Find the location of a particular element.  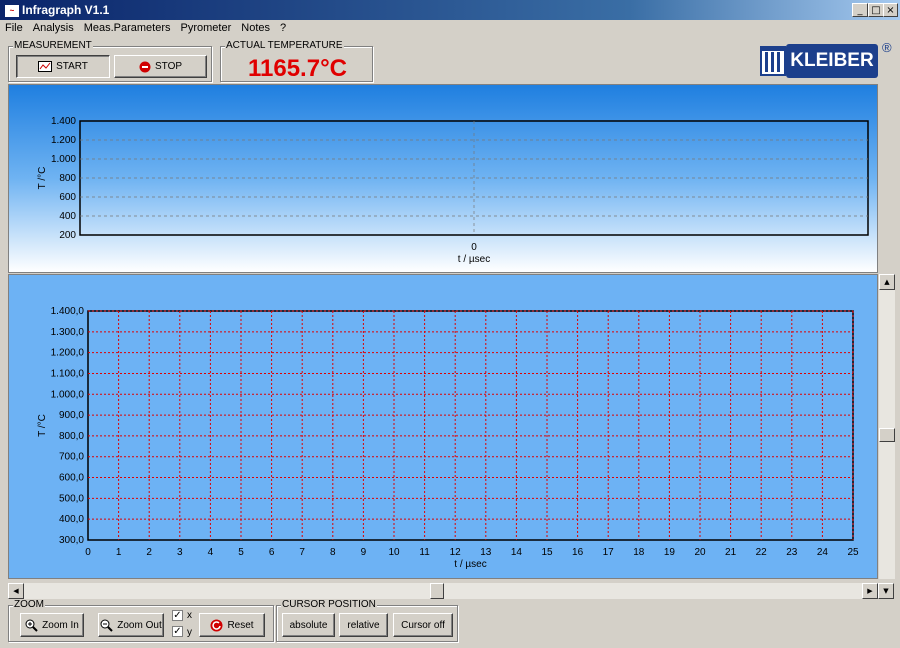

kleiber-logo: KLEIBER is located at coordinates (819, 61).